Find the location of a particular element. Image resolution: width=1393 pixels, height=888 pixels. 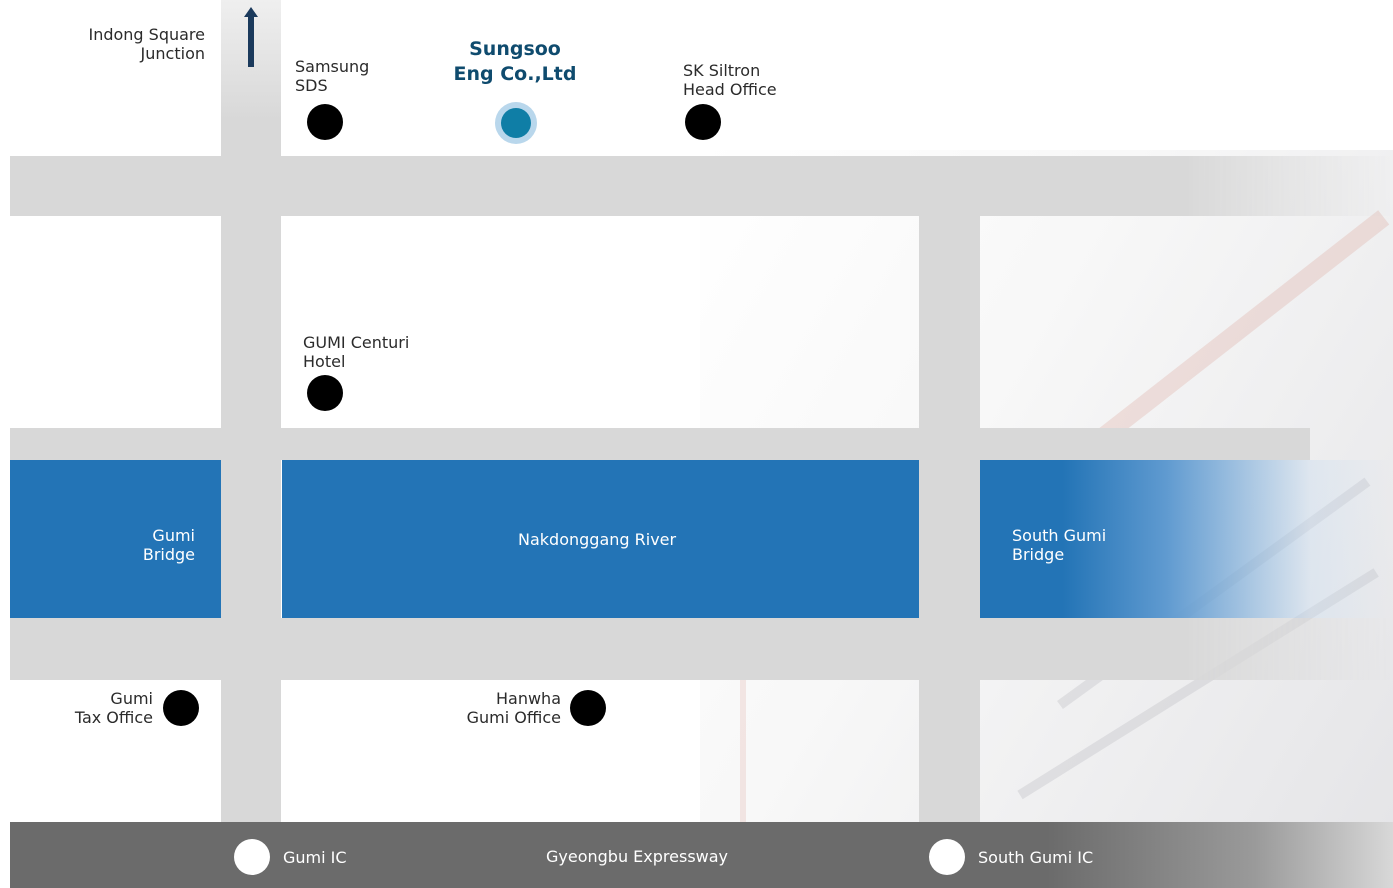

company-name-label: Sungsoo Eng Co.,Ltd is located at coordinates (515, 61).